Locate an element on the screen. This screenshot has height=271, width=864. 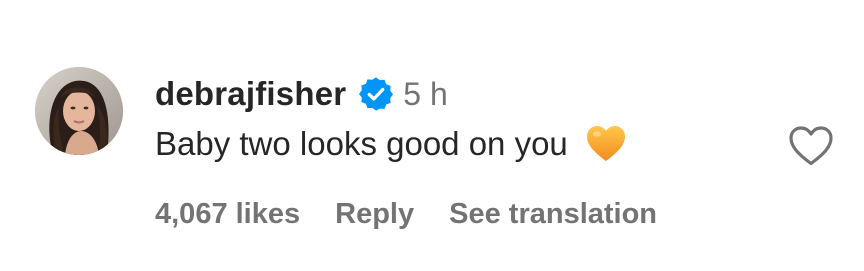
reply-button: Reply is located at coordinates (374, 214).